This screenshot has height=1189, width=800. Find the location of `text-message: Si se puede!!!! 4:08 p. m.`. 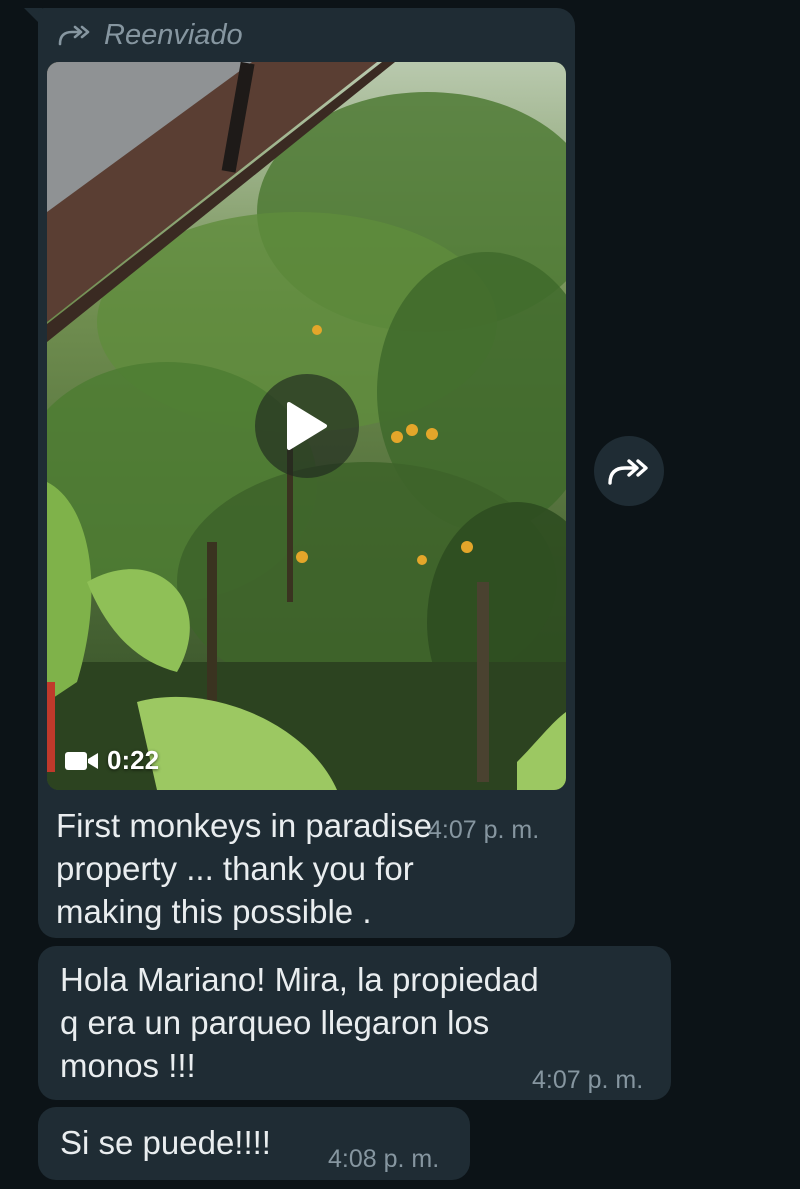

text-message: Si se puede!!!! 4:08 p. m. is located at coordinates (254, 1143).